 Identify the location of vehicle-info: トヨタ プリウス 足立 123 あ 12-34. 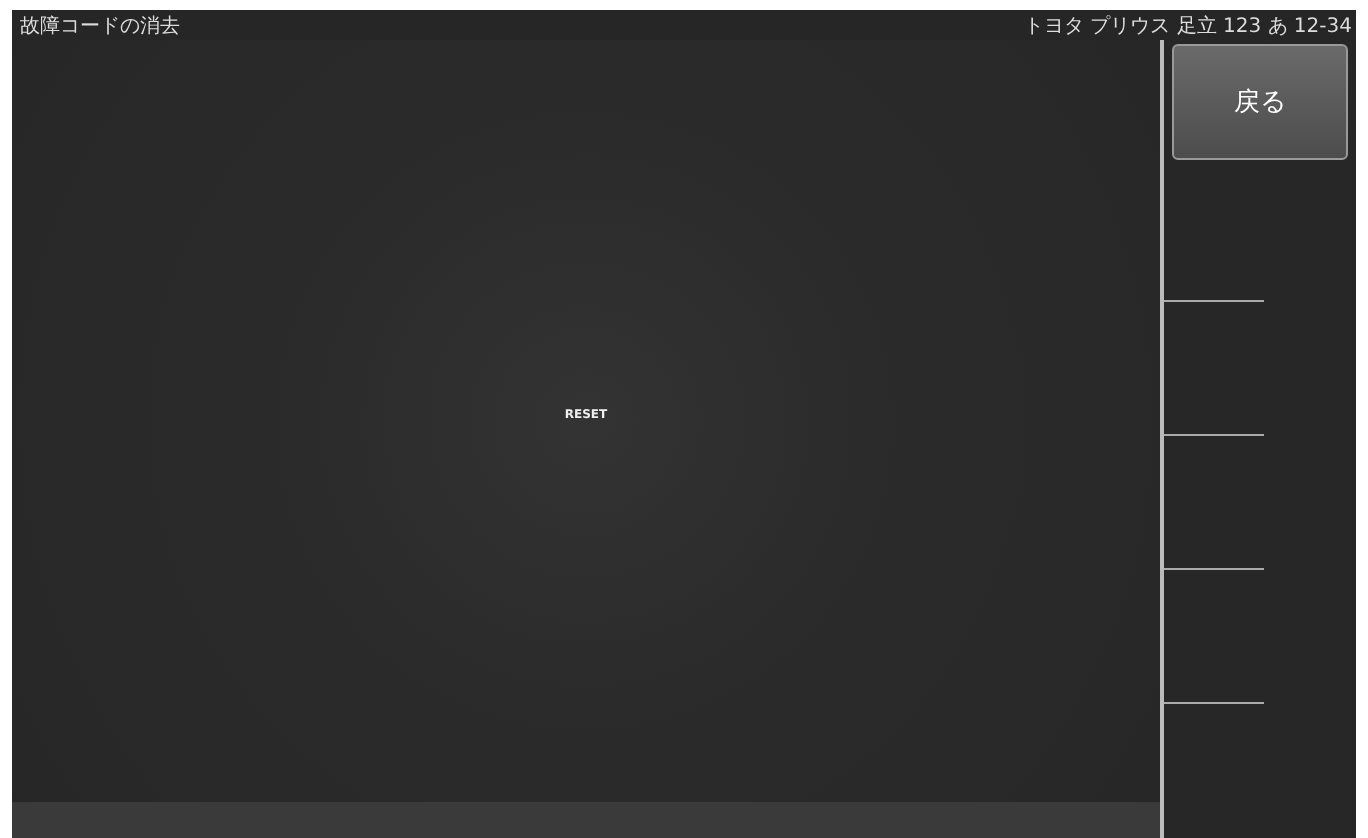
(1187, 26).